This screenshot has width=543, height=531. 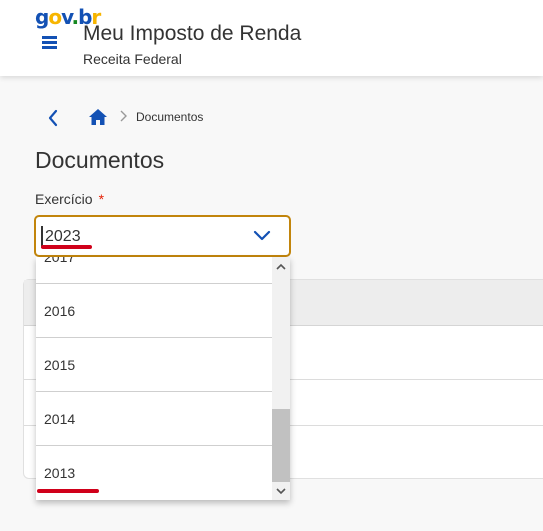 I want to click on exercicio-label: Exercício *, so click(x=69, y=199).